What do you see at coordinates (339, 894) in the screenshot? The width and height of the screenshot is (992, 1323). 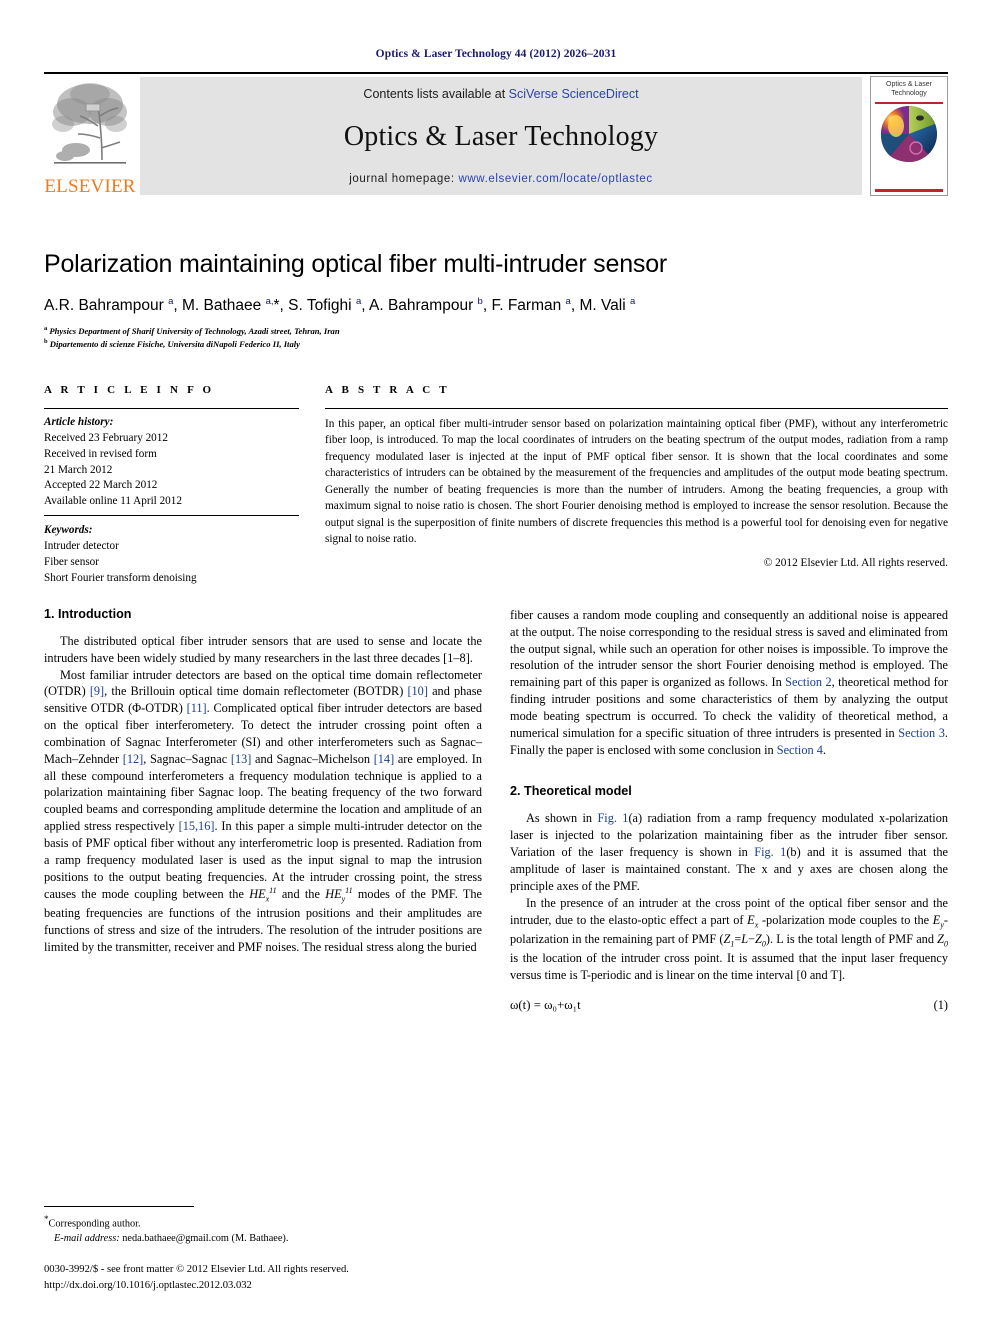 I see `mode-symbol-hey: HEy11` at bounding box center [339, 894].